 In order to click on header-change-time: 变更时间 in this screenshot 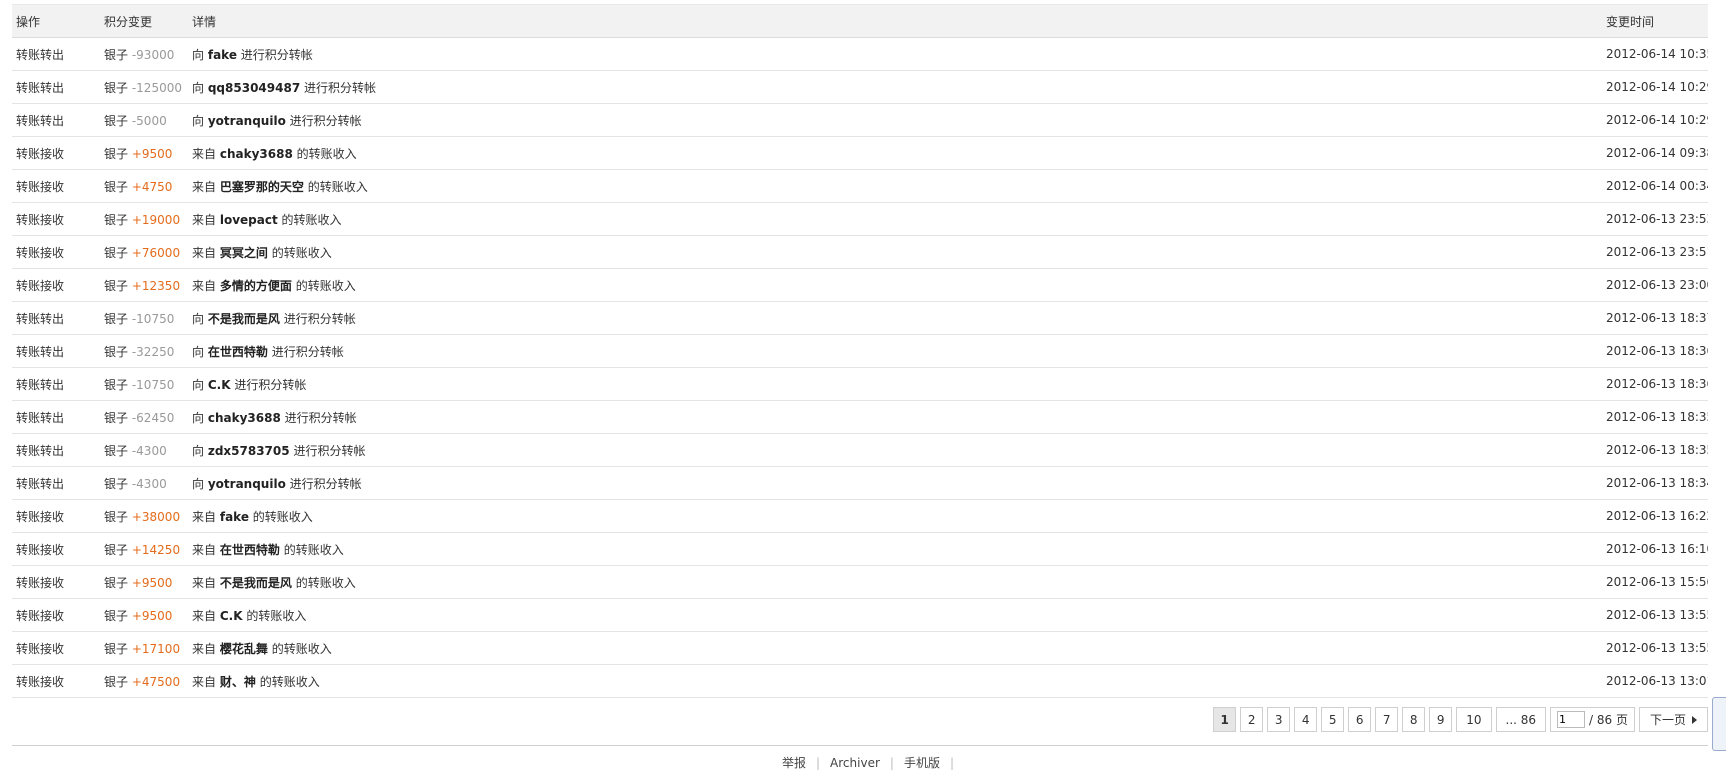, I will do `click(1655, 21)`.